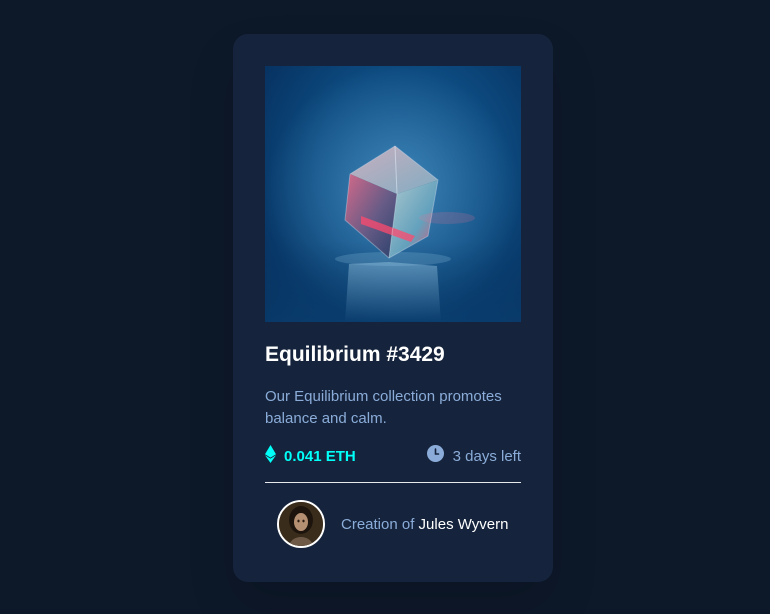 The image size is (770, 614). I want to click on time-left-value: 3 days left, so click(486, 456).